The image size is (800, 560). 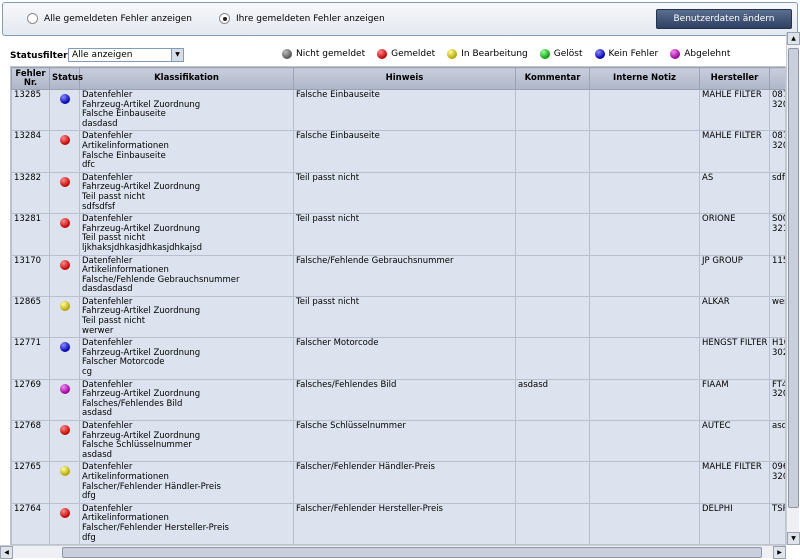 I want to click on horizontal-scroll-thumb, so click(x=412, y=552).